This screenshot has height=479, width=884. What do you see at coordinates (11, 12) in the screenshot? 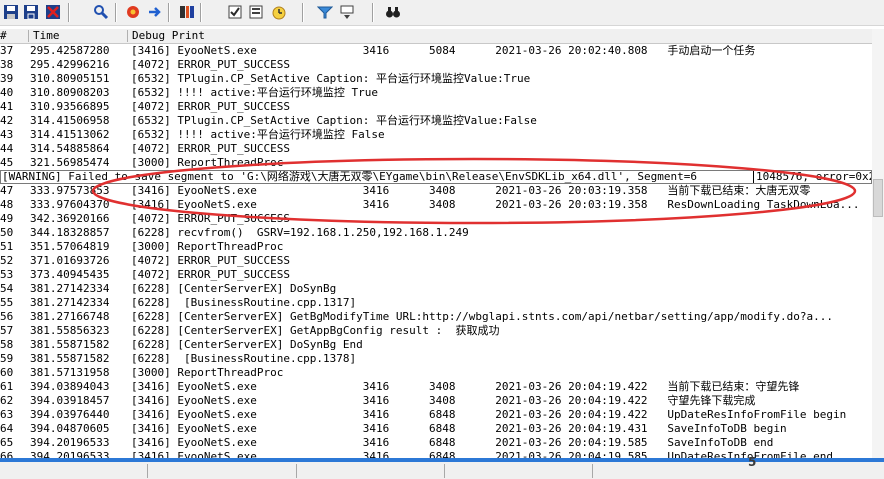
I see `save-icon` at bounding box center [11, 12].